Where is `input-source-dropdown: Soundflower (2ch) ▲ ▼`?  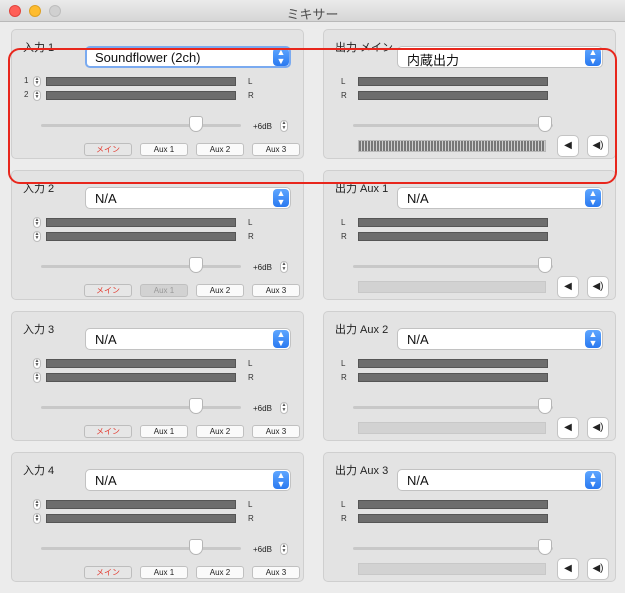 input-source-dropdown: Soundflower (2ch) ▲ ▼ is located at coordinates (188, 57).